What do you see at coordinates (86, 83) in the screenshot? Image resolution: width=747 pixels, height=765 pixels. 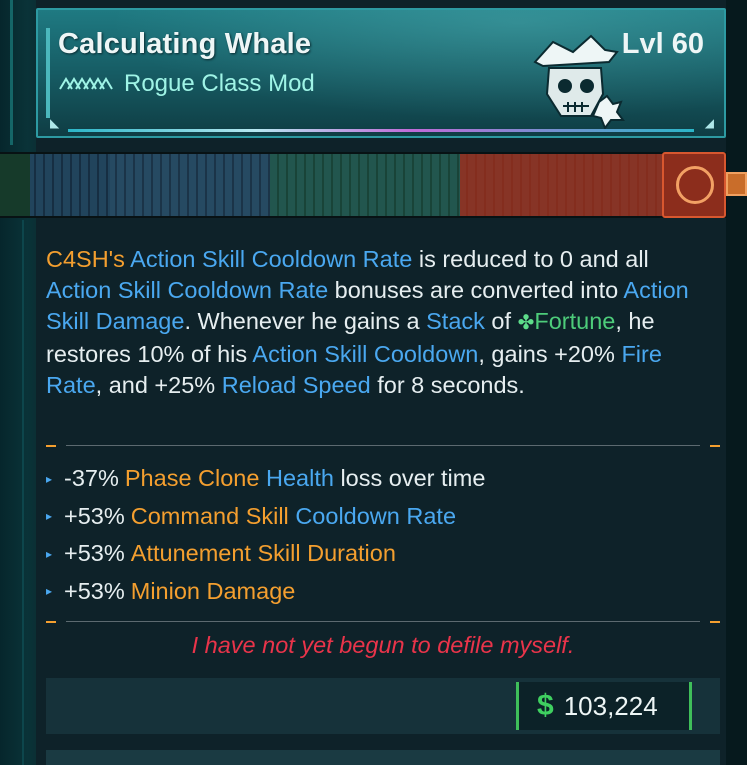 I see `chevron-stripes-icon` at bounding box center [86, 83].